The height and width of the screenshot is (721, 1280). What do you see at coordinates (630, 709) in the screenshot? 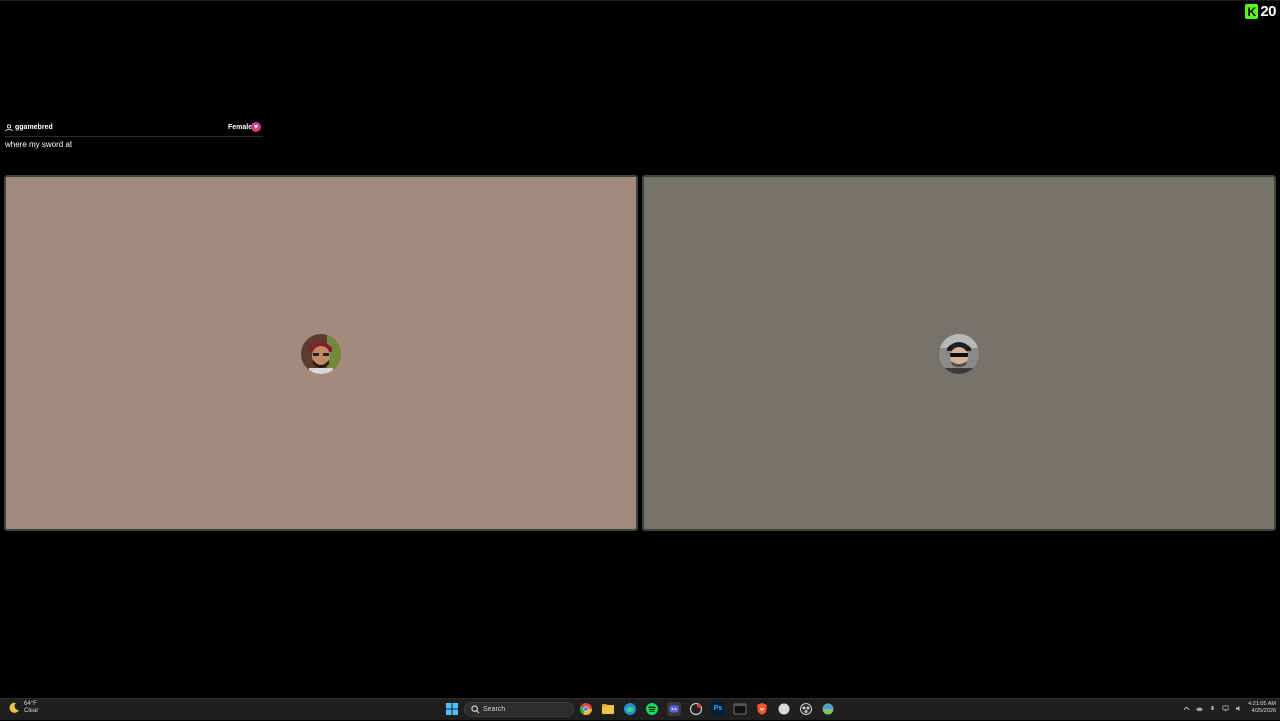
I see `edge-icon` at bounding box center [630, 709].